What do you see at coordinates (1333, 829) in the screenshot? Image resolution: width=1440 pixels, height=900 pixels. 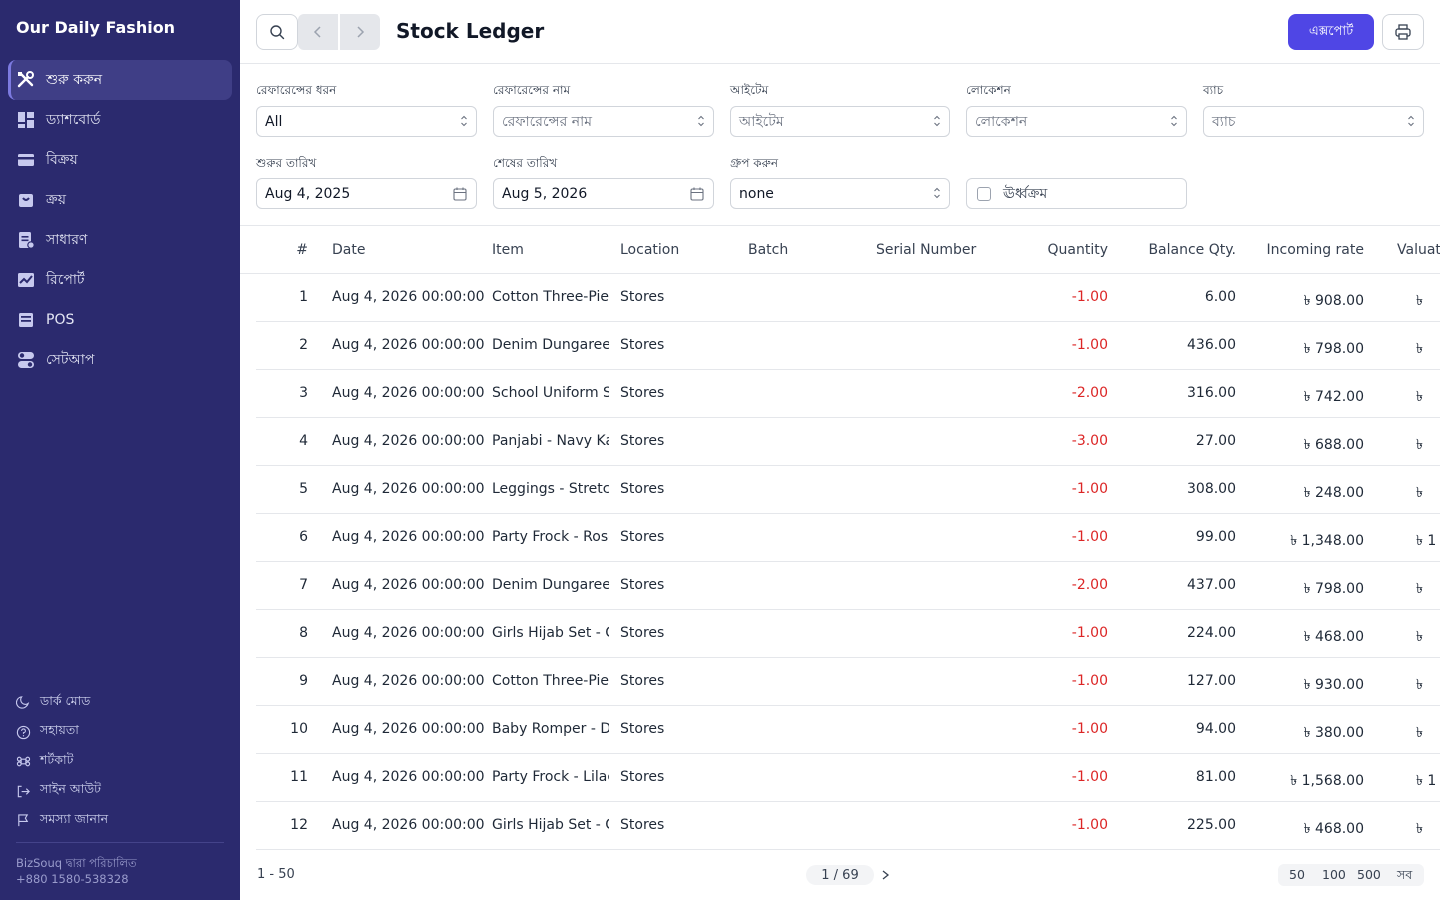 I see `cell-incoming-rate: ৳ 468.00` at bounding box center [1333, 829].